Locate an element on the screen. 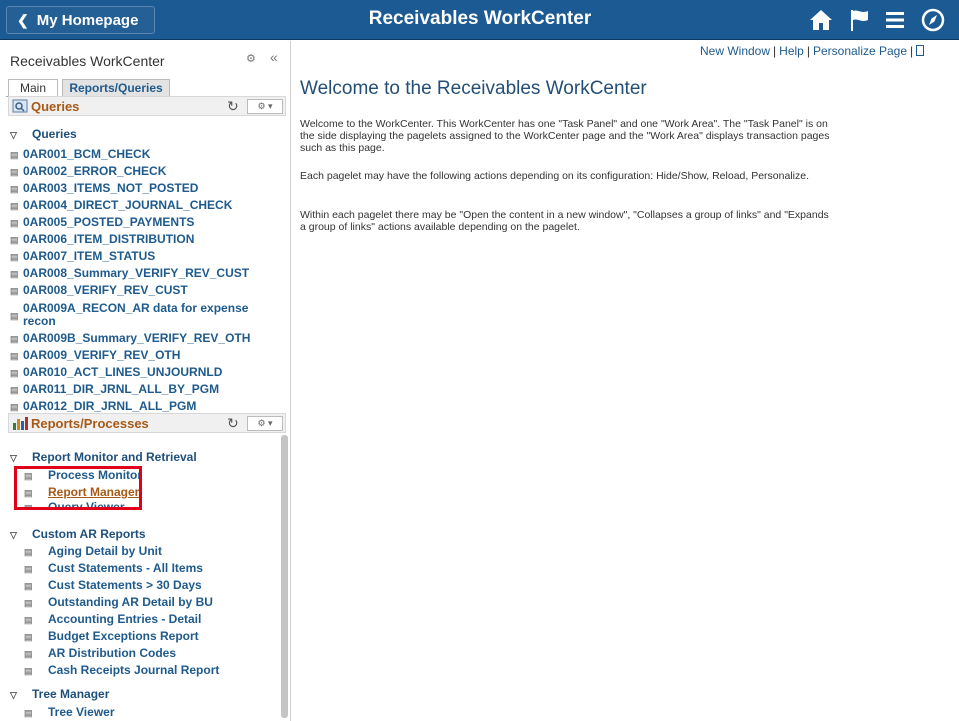  query-link: ▤ 0AR012_DIR_JRNL_ALL_PGM is located at coordinates (103, 406).